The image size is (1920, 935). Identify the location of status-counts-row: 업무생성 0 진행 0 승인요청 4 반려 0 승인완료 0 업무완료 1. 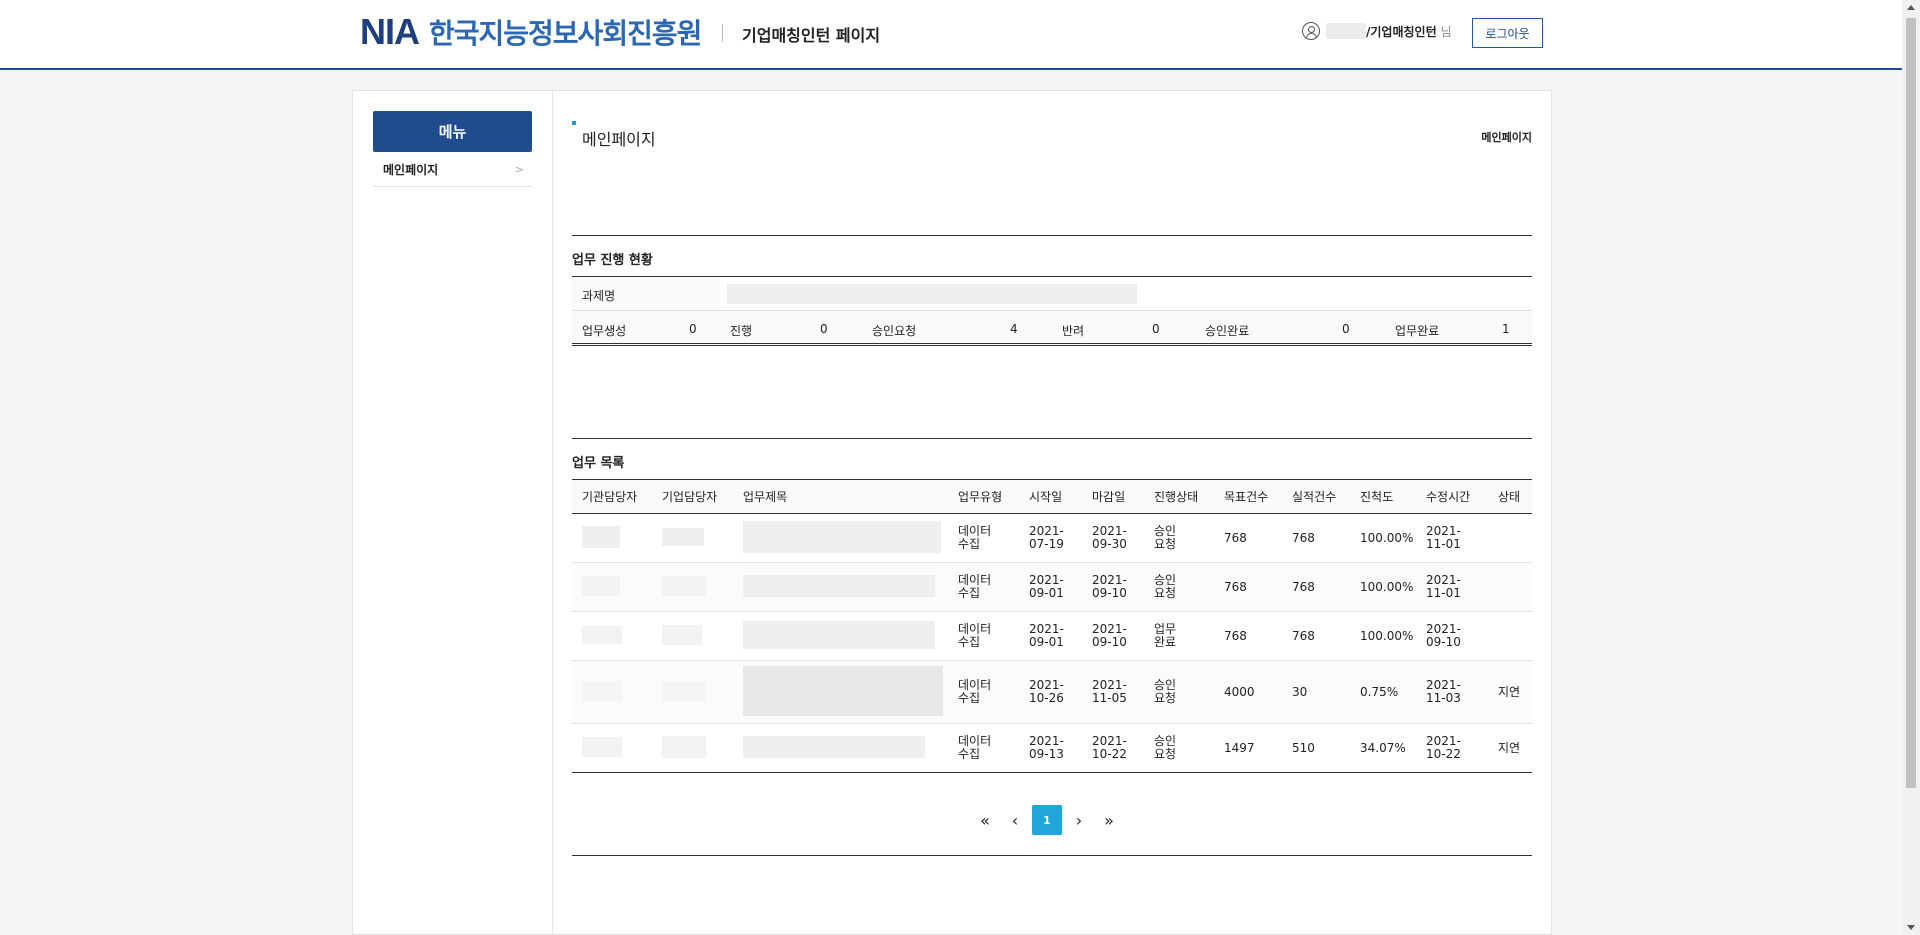
(1052, 328).